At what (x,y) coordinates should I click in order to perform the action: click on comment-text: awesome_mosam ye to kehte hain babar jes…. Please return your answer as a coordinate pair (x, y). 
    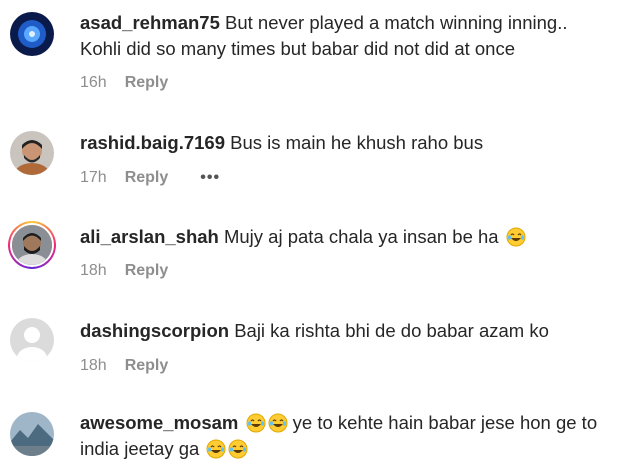
    Looking at the image, I should click on (352, 436).